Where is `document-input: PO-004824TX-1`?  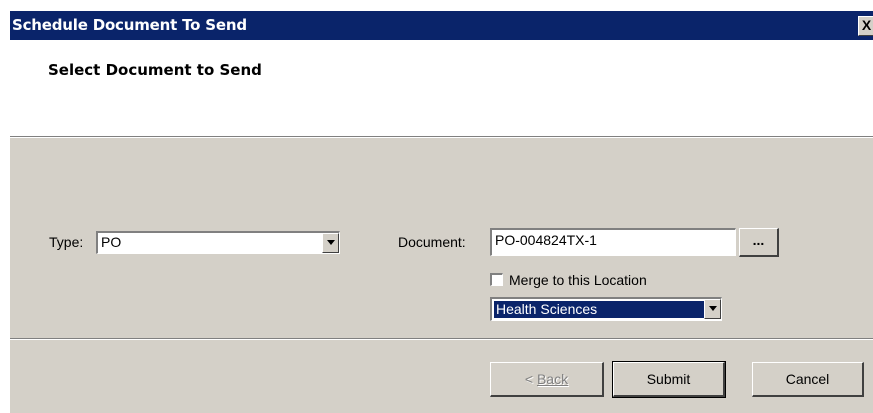 document-input: PO-004824TX-1 is located at coordinates (613, 242).